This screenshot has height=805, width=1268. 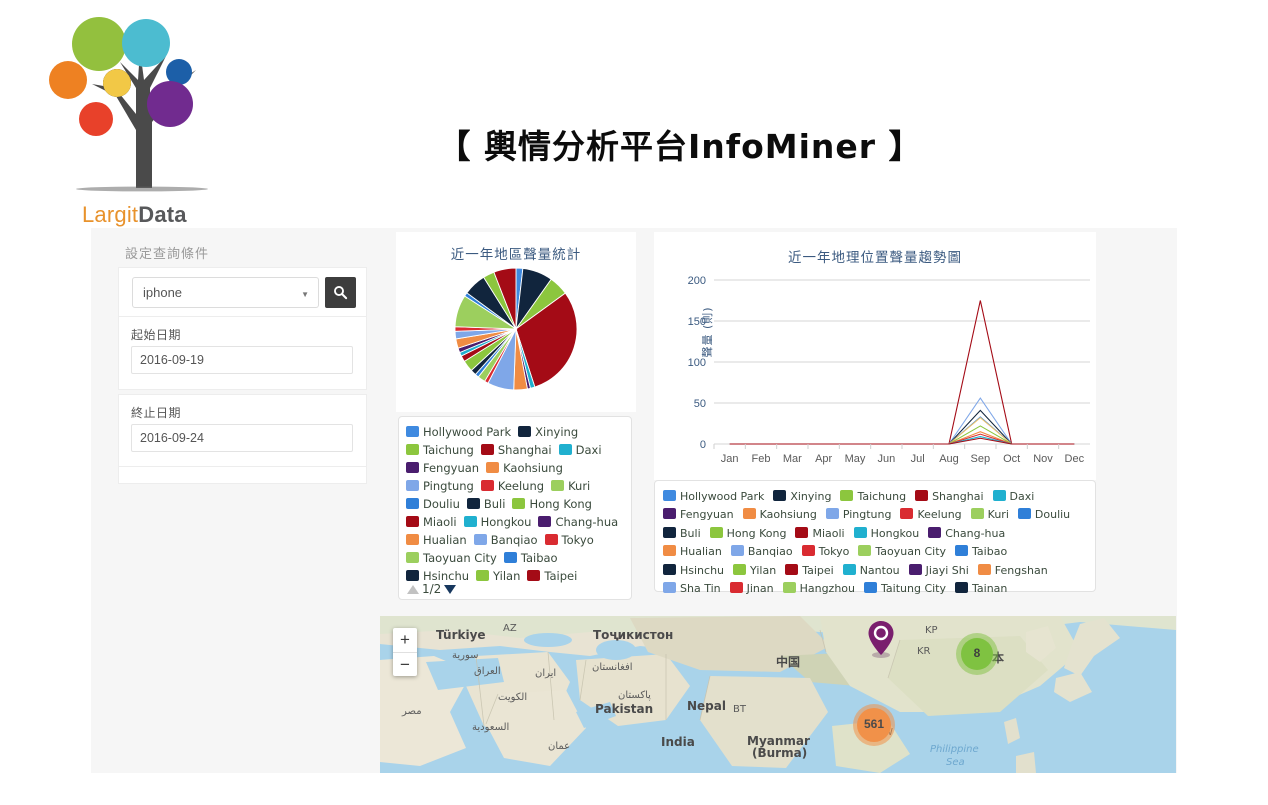 What do you see at coordinates (516, 329) in the screenshot?
I see `pie-chart` at bounding box center [516, 329].